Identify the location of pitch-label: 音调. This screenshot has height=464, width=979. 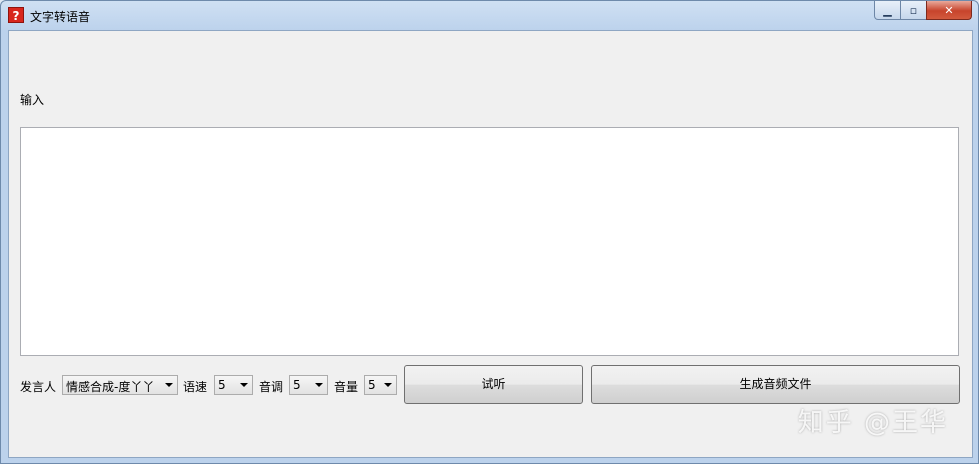
(271, 387).